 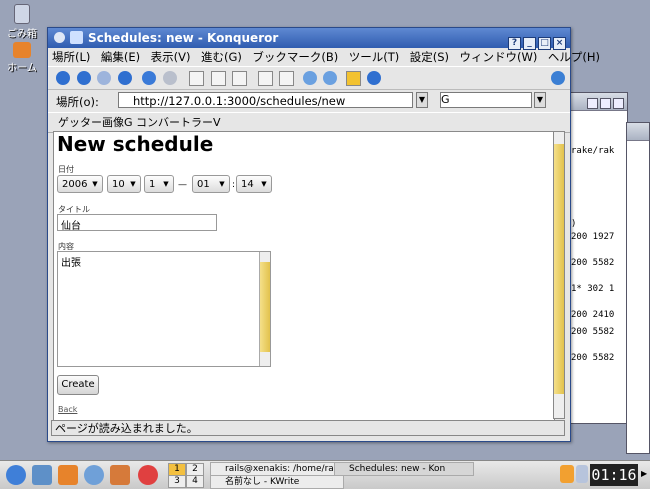 What do you see at coordinates (308, 428) in the screenshot?
I see `status-bar: ページが読み込まれました。` at bounding box center [308, 428].